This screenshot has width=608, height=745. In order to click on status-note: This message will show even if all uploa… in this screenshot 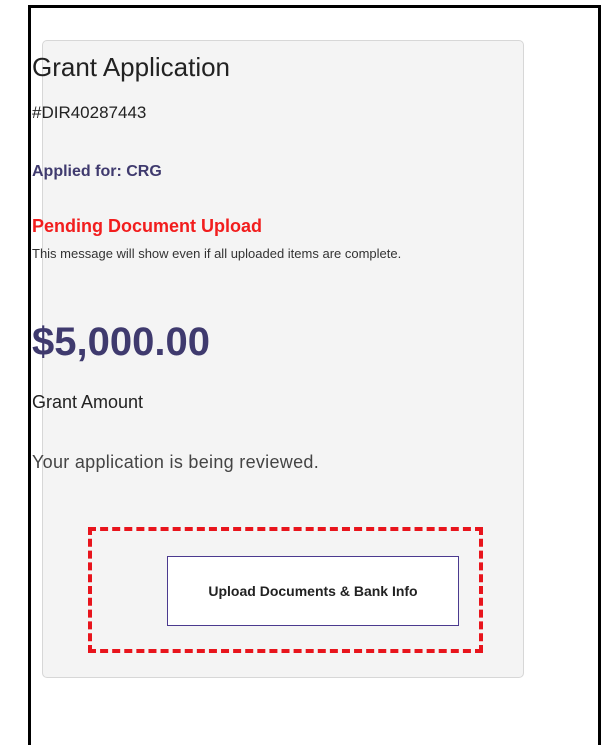, I will do `click(217, 253)`.